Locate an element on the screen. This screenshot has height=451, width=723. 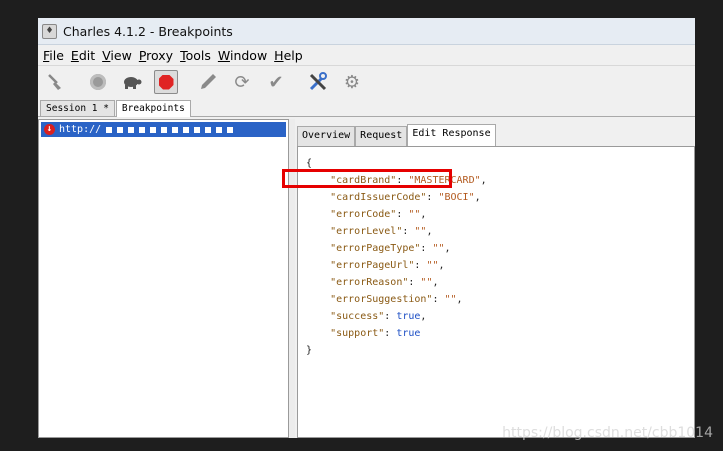
record-icon is located at coordinates (98, 82).